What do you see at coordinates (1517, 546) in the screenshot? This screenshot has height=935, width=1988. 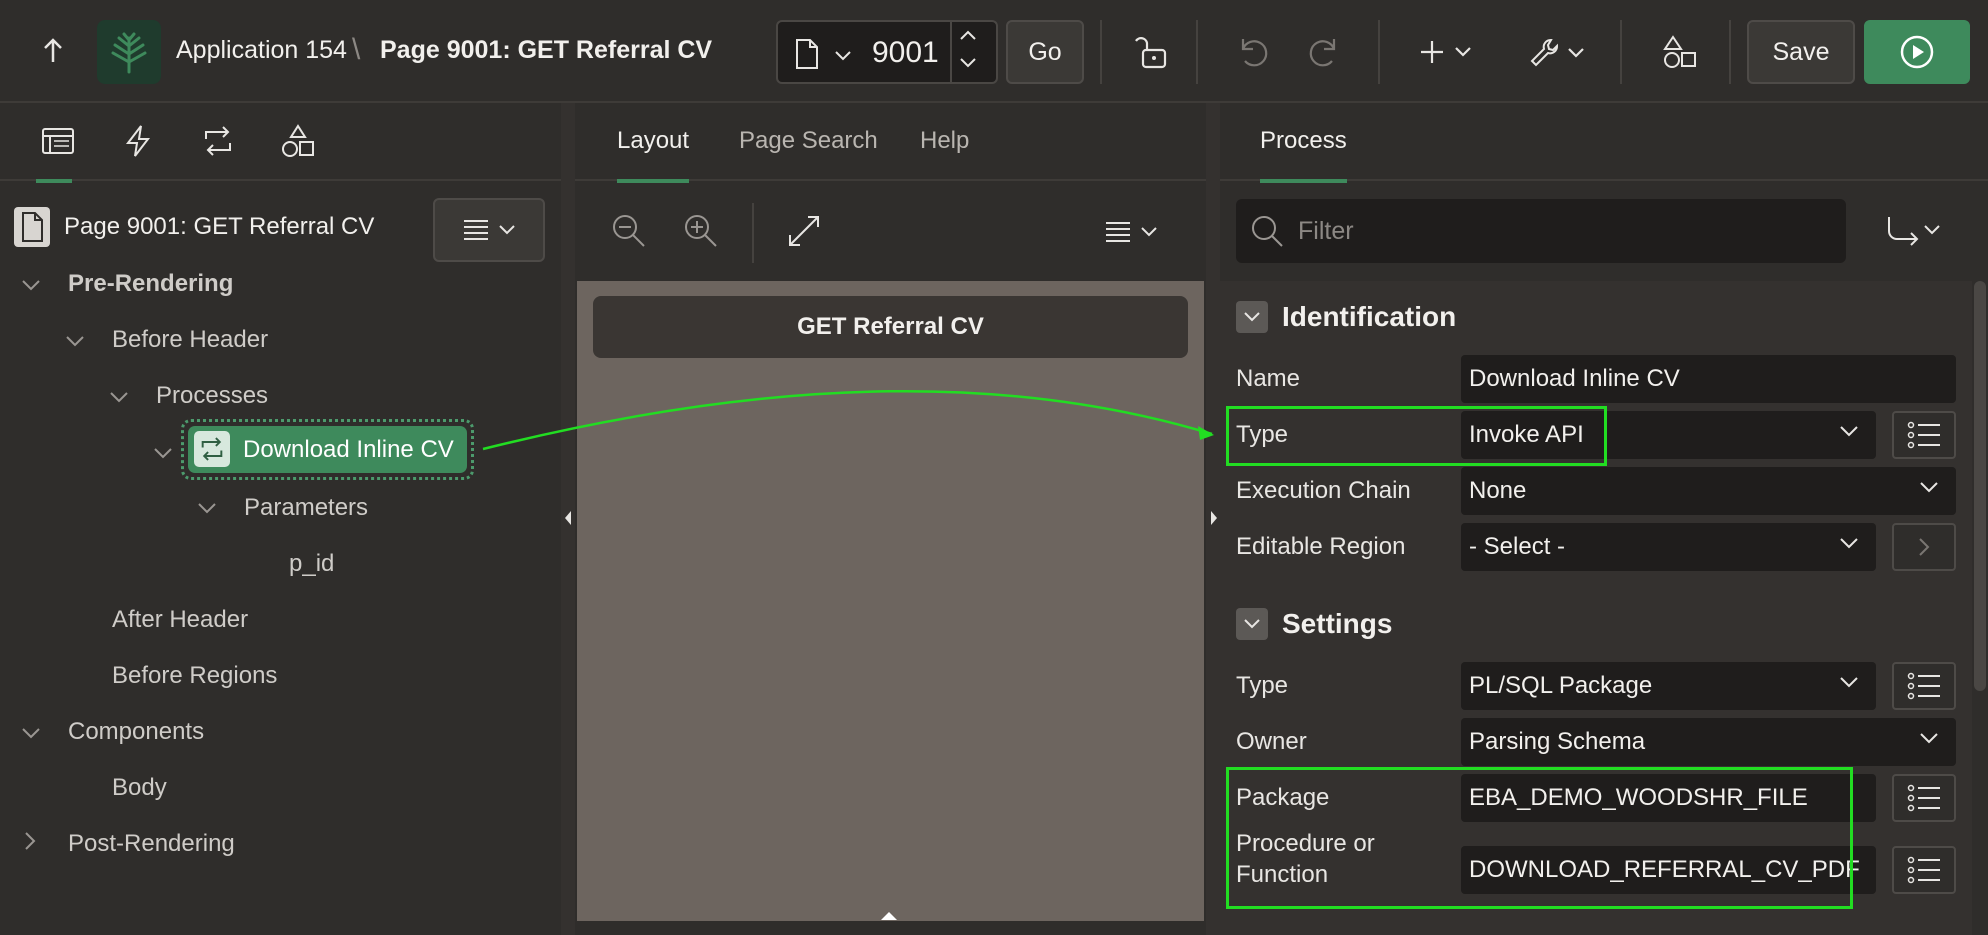 I see `editable-region-value: - Select -` at bounding box center [1517, 546].